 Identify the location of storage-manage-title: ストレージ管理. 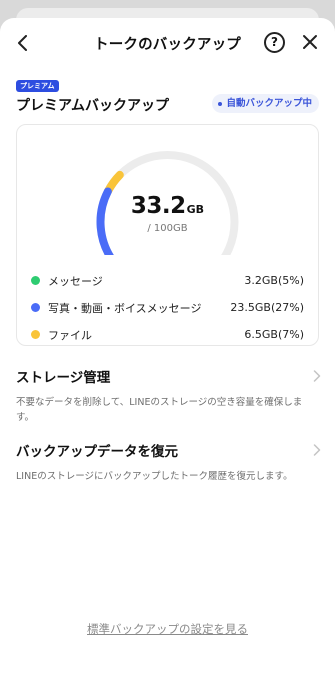
(63, 378).